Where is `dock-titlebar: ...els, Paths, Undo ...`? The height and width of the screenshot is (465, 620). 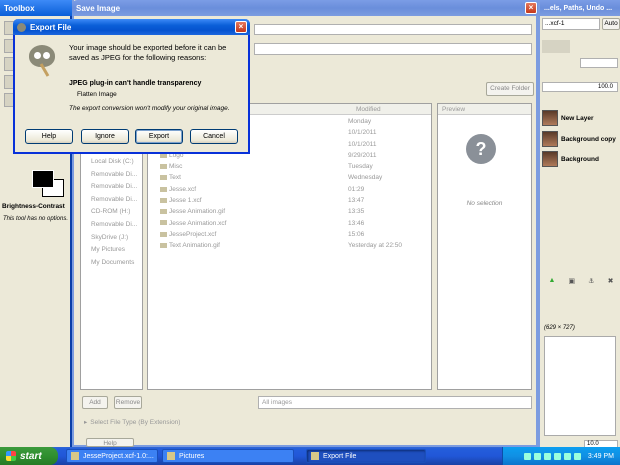
dock-titlebar: ...els, Paths, Undo ... is located at coordinates (580, 8).